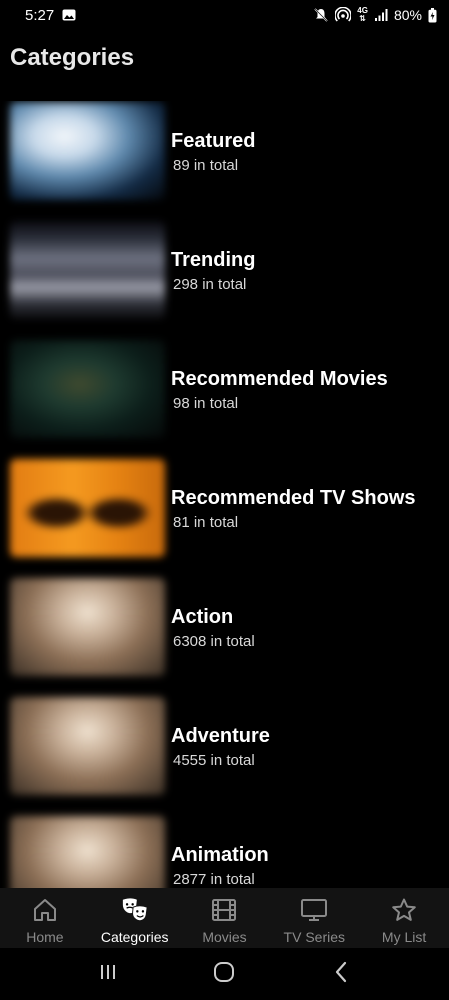 Image resolution: width=449 pixels, height=1000 pixels. What do you see at coordinates (407, 15) in the screenshot?
I see `battery-text: 80%` at bounding box center [407, 15].